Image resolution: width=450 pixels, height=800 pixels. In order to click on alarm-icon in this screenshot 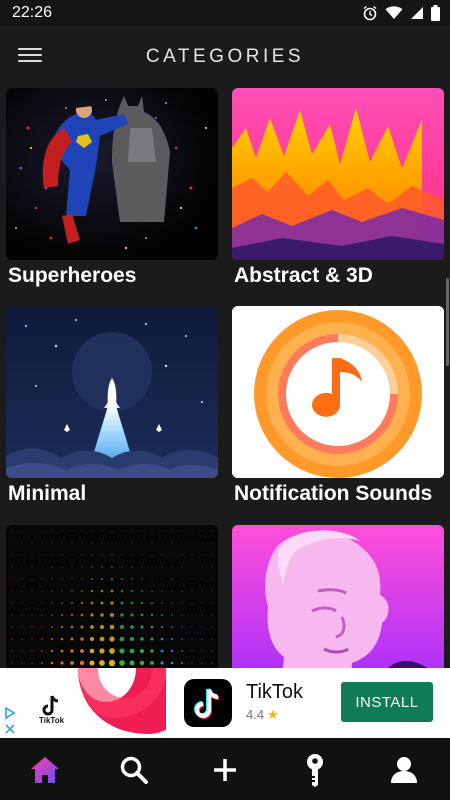, I will do `click(370, 13)`.